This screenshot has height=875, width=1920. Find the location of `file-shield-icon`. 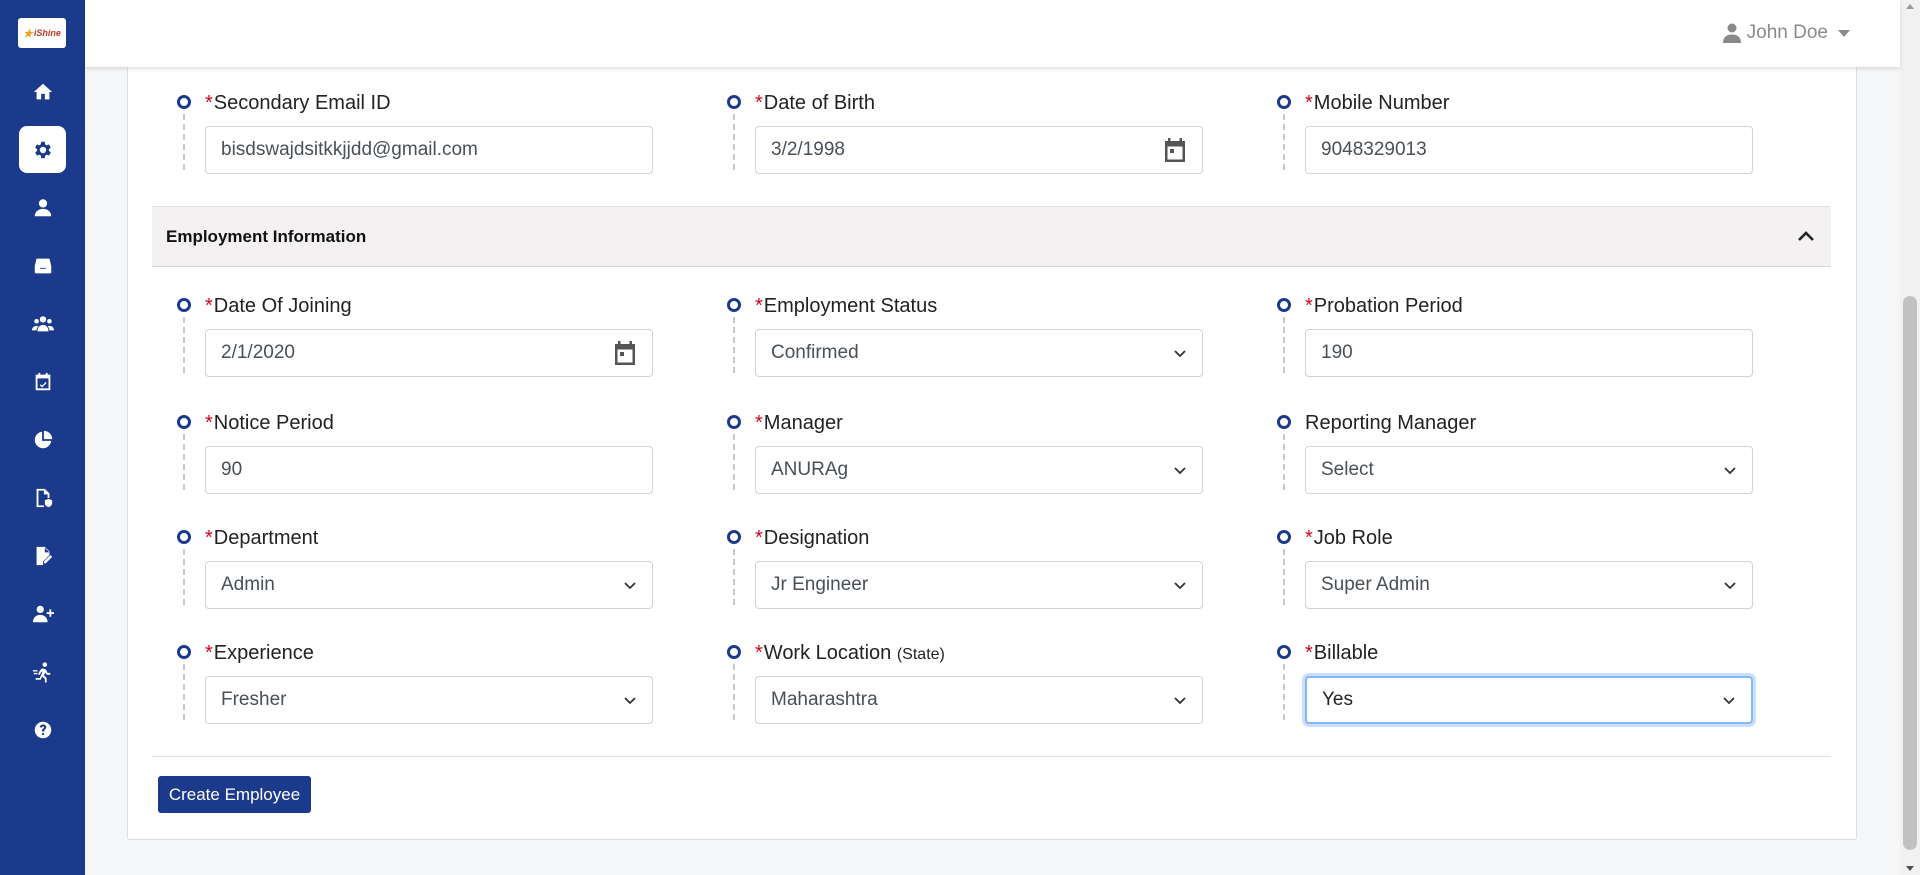

file-shield-icon is located at coordinates (42, 497).